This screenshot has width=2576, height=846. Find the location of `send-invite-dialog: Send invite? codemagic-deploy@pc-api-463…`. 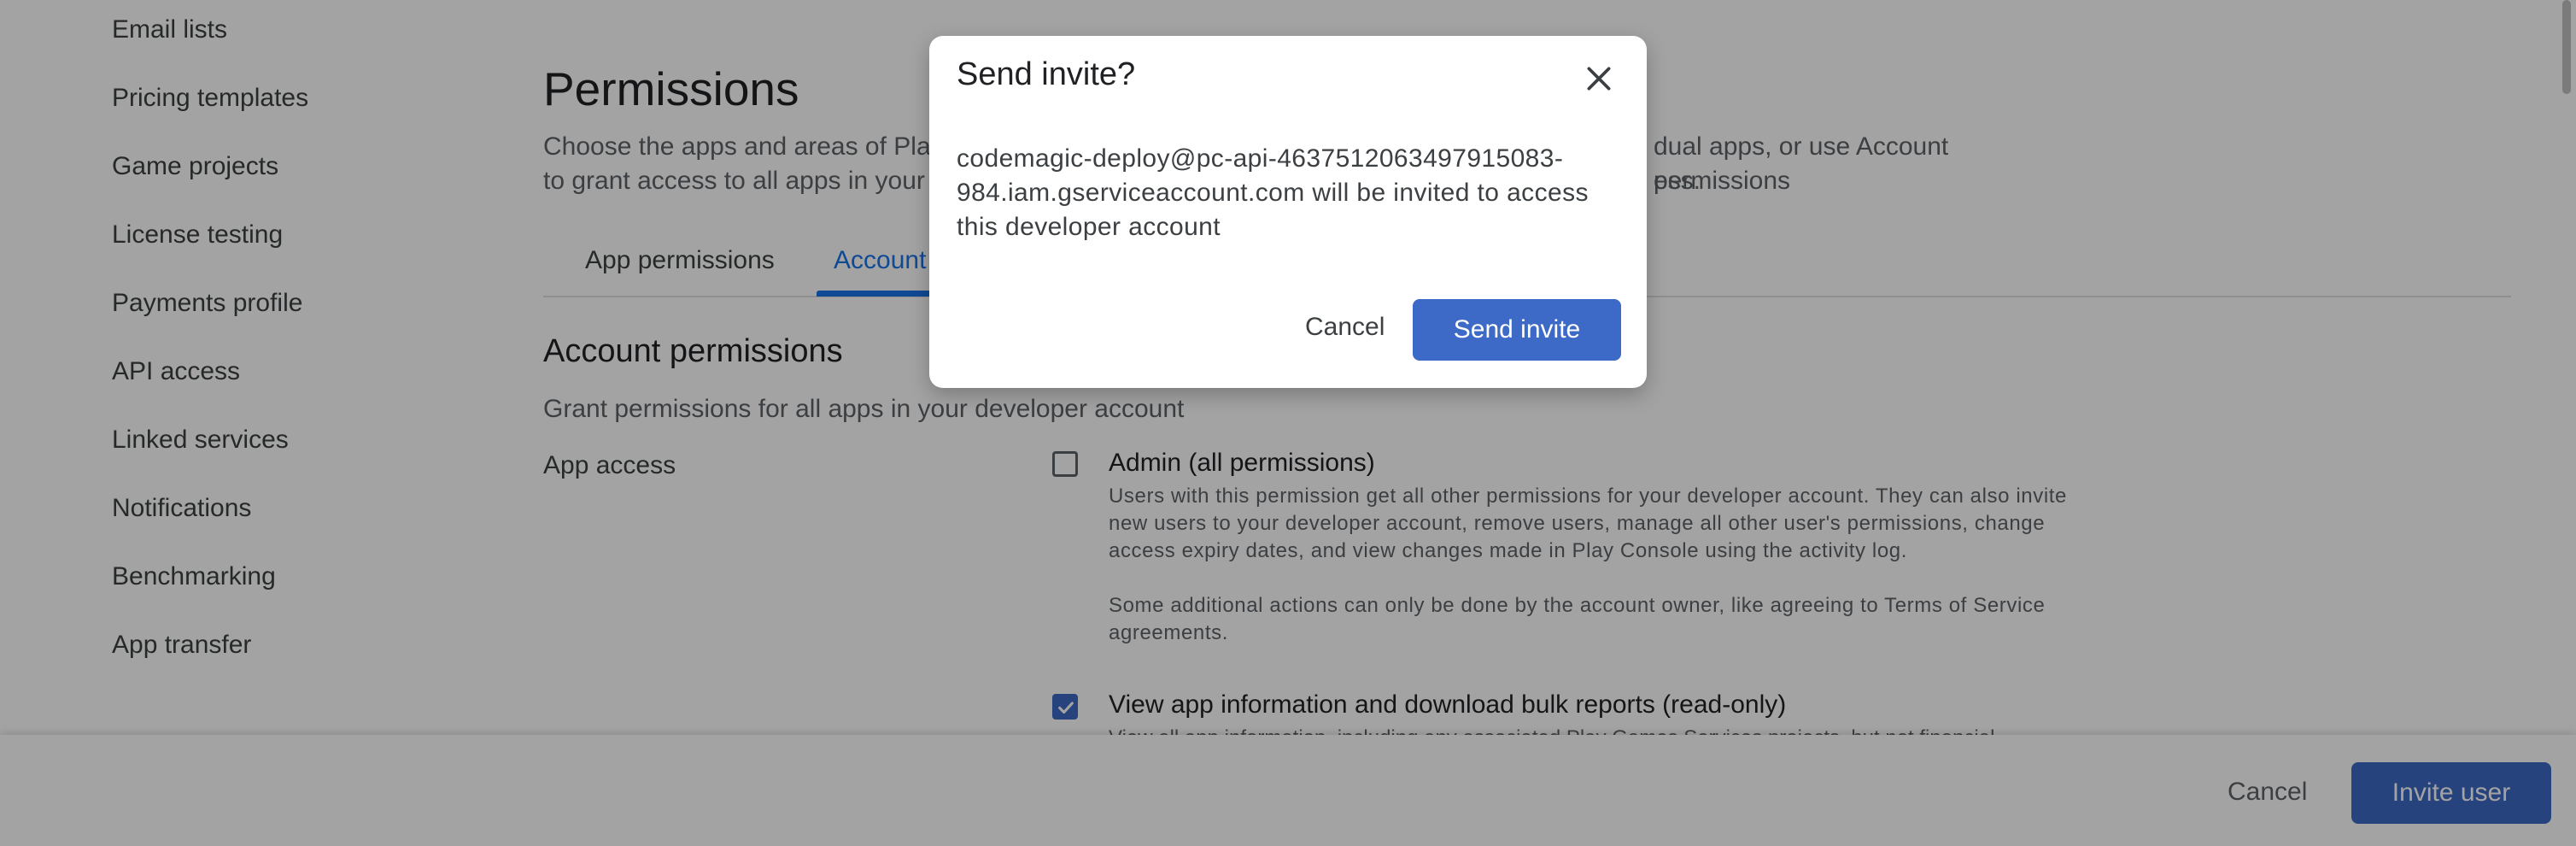

send-invite-dialog: Send invite? codemagic-deploy@pc-api-463… is located at coordinates (1288, 212).